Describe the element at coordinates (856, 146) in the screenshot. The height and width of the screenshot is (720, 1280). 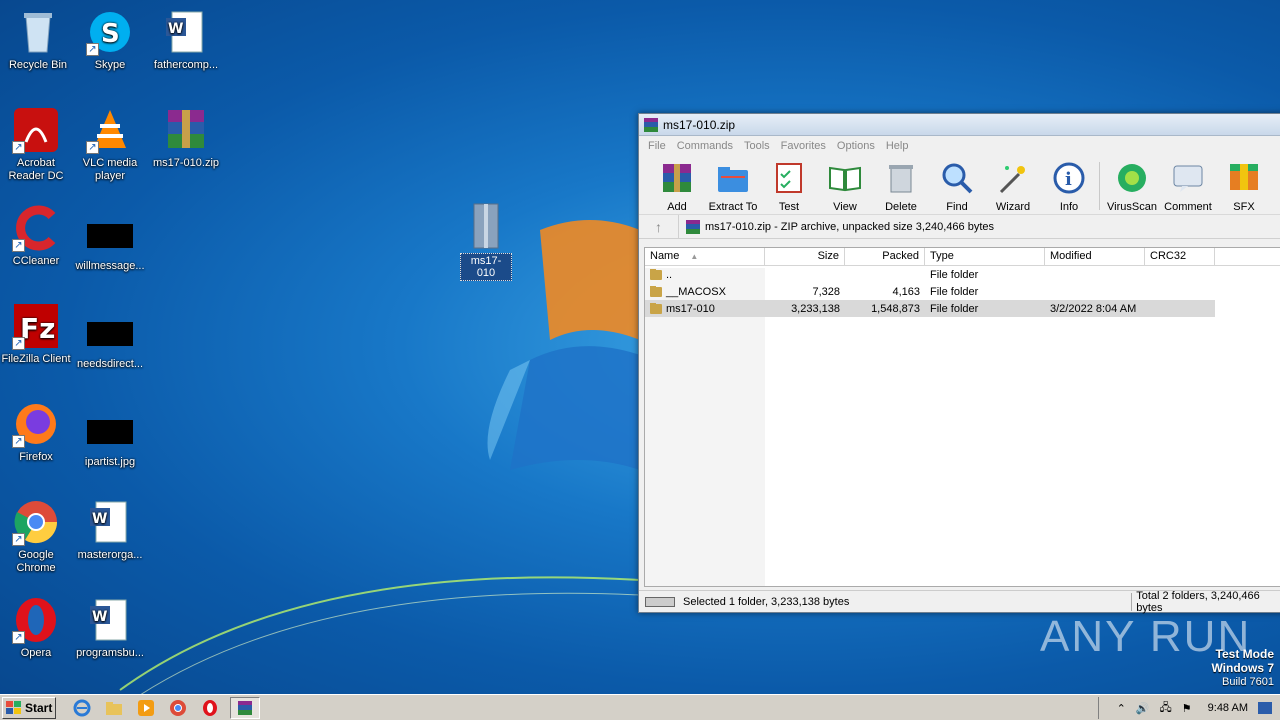
I see `menu-options: Options` at that location.